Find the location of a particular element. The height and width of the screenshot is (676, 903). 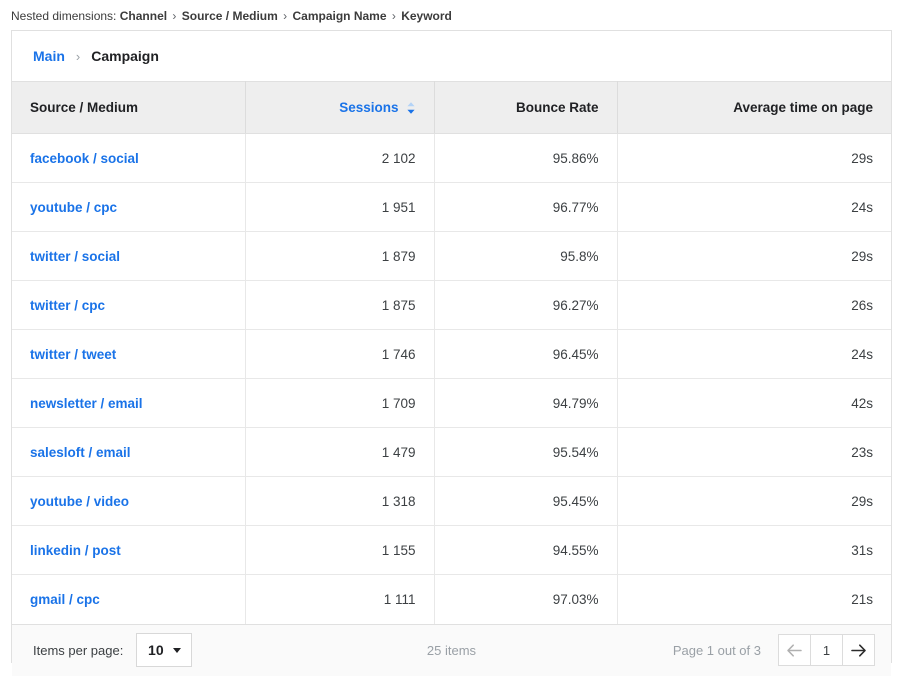

cell-sessions: 1 479 is located at coordinates (340, 452).